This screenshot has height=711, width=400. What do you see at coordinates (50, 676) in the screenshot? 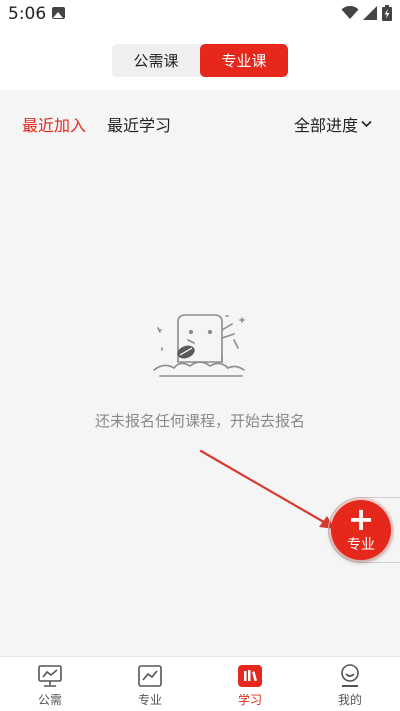
I see `monitor-icon` at bounding box center [50, 676].